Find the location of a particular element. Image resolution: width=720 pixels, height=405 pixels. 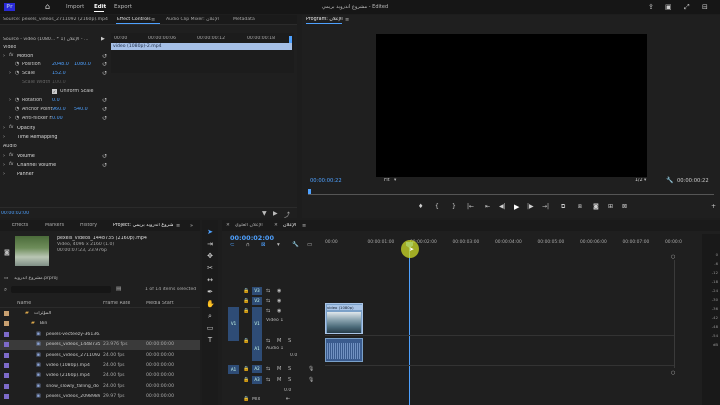

list-item: ▣ video (2160p).mp4 24.00 fps 00:00:00:00 is located at coordinates (100, 376).